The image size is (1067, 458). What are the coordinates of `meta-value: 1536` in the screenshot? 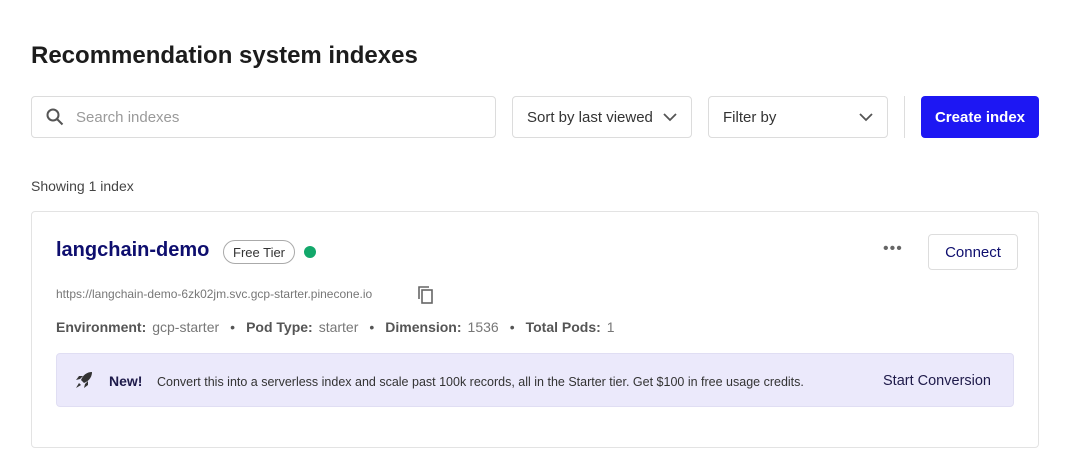 It's located at (483, 327).